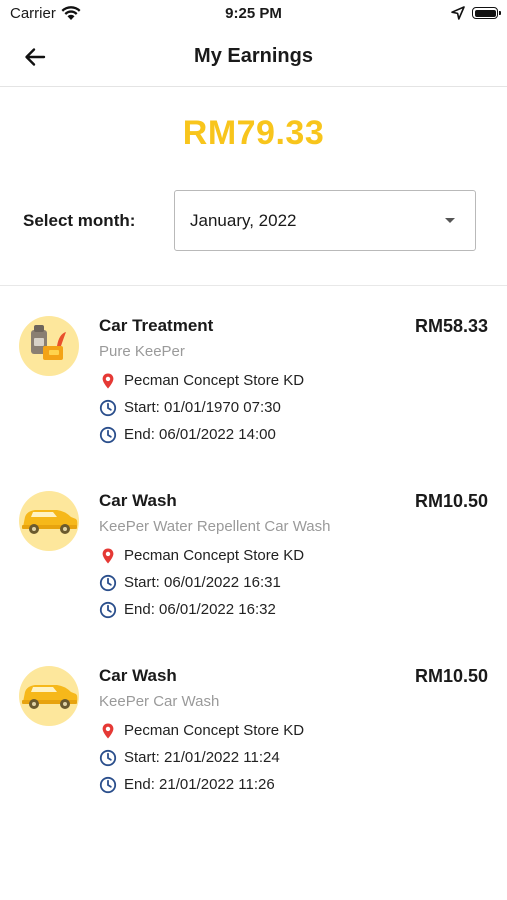  What do you see at coordinates (458, 13) in the screenshot?
I see `location-services-icon` at bounding box center [458, 13].